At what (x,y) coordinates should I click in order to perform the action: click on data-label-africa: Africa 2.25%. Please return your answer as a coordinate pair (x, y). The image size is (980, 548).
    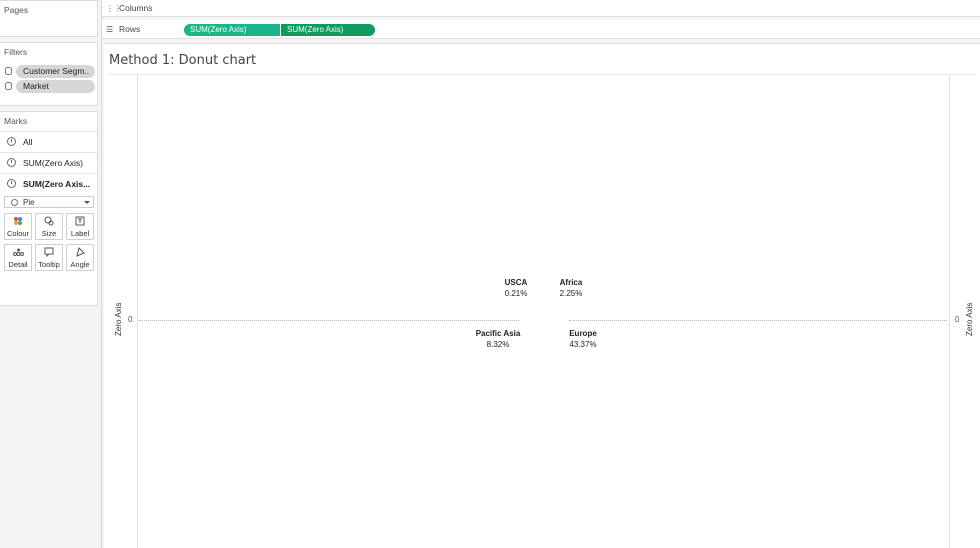
    Looking at the image, I should click on (571, 288).